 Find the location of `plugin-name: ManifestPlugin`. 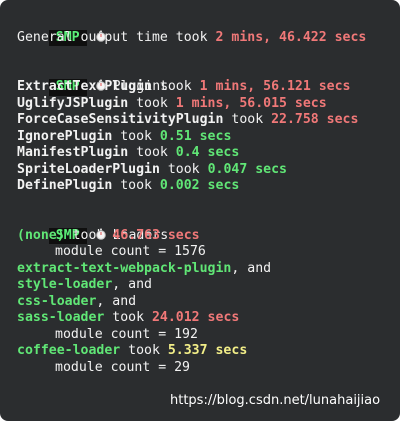

plugin-name: ManifestPlugin is located at coordinates (73, 152).